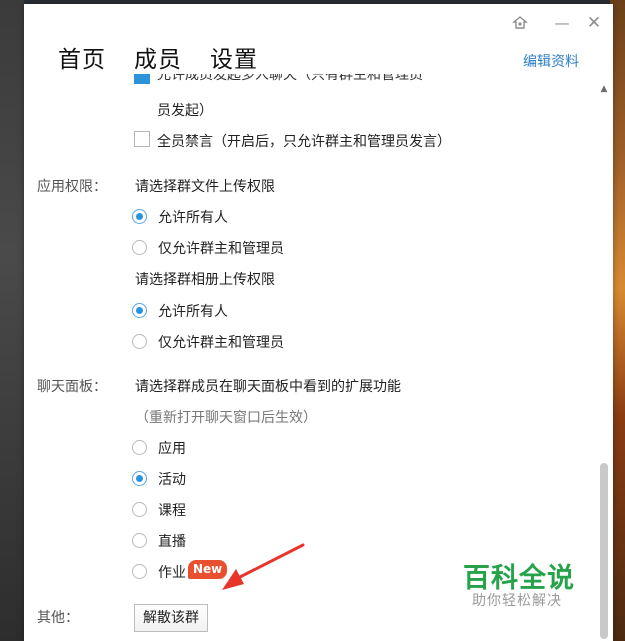 Image resolution: width=625 pixels, height=641 pixels. I want to click on annotation-arrow, so click(263, 566).